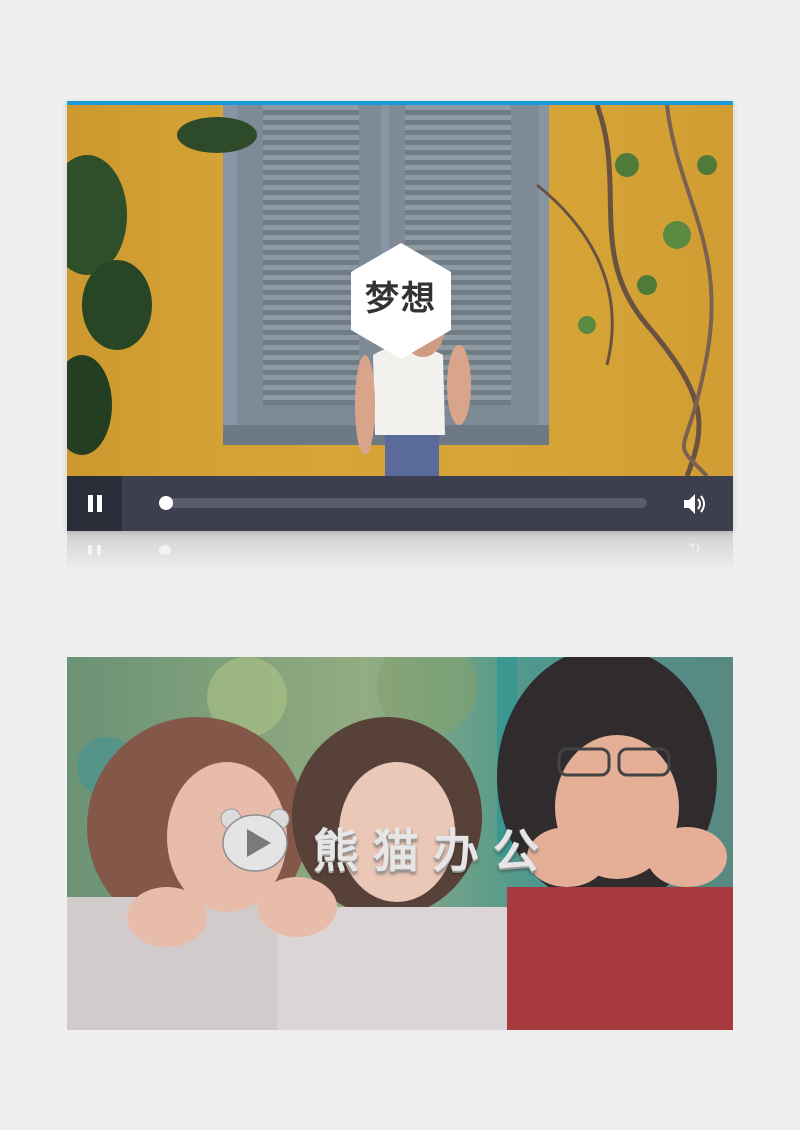  Describe the element at coordinates (166, 503) in the screenshot. I see `progress-handle` at that location.